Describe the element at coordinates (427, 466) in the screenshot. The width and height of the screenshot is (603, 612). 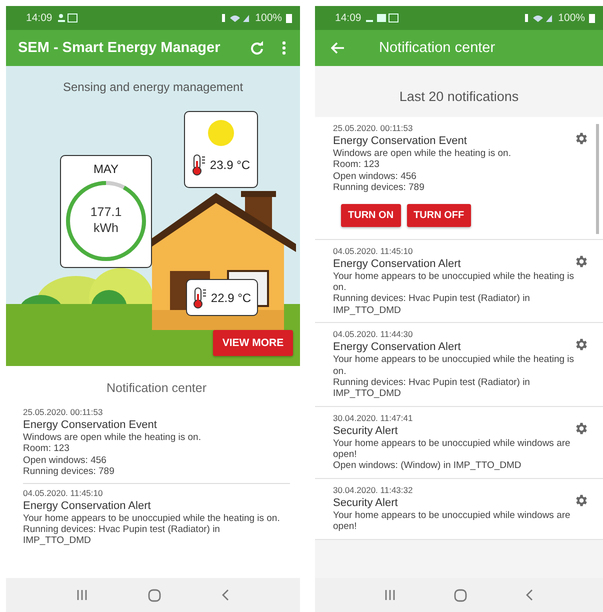
I see `notification-text: Open windows: (Window) in IMP_TTO_DMD` at that location.